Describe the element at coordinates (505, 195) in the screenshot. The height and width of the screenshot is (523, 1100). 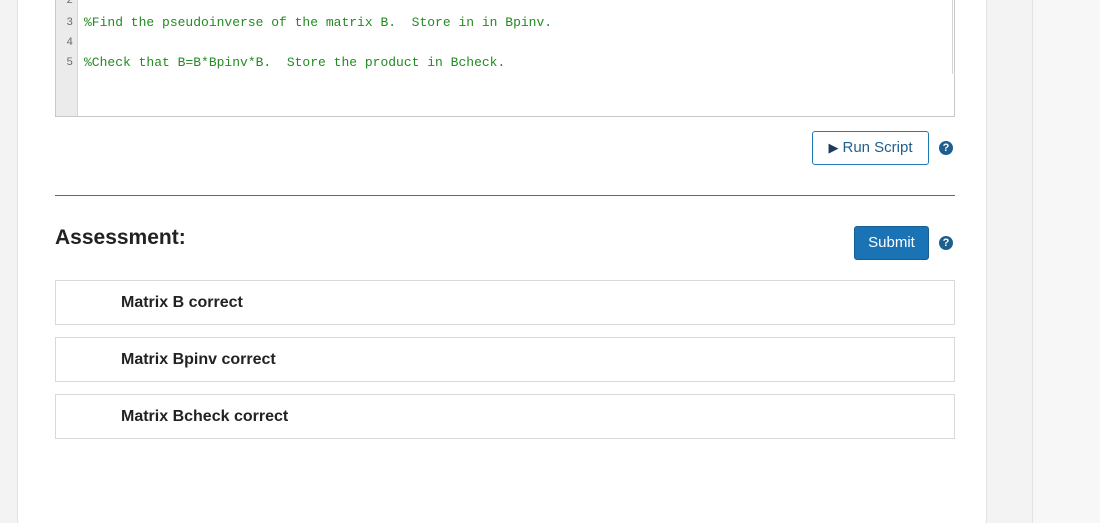
I see `section-divider` at that location.